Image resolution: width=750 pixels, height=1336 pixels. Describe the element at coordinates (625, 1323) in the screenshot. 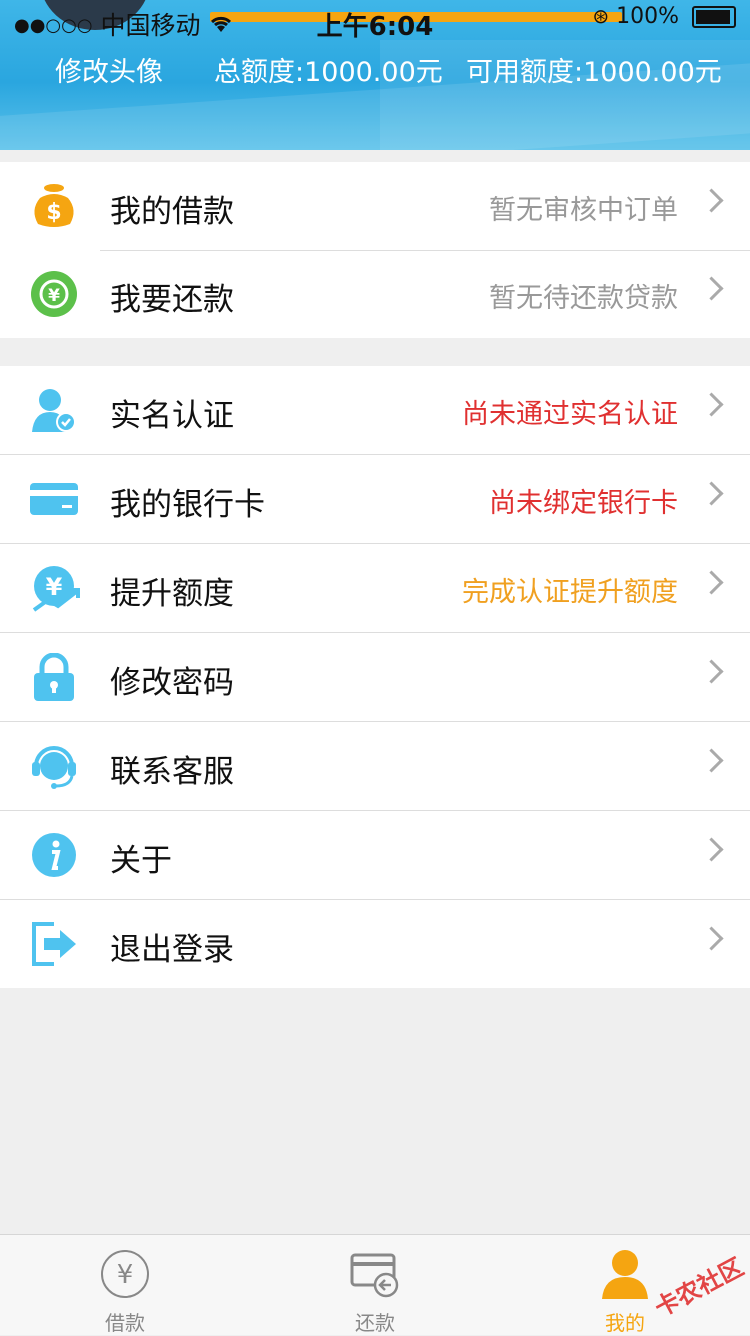

I see `tab-label: 我的` at that location.